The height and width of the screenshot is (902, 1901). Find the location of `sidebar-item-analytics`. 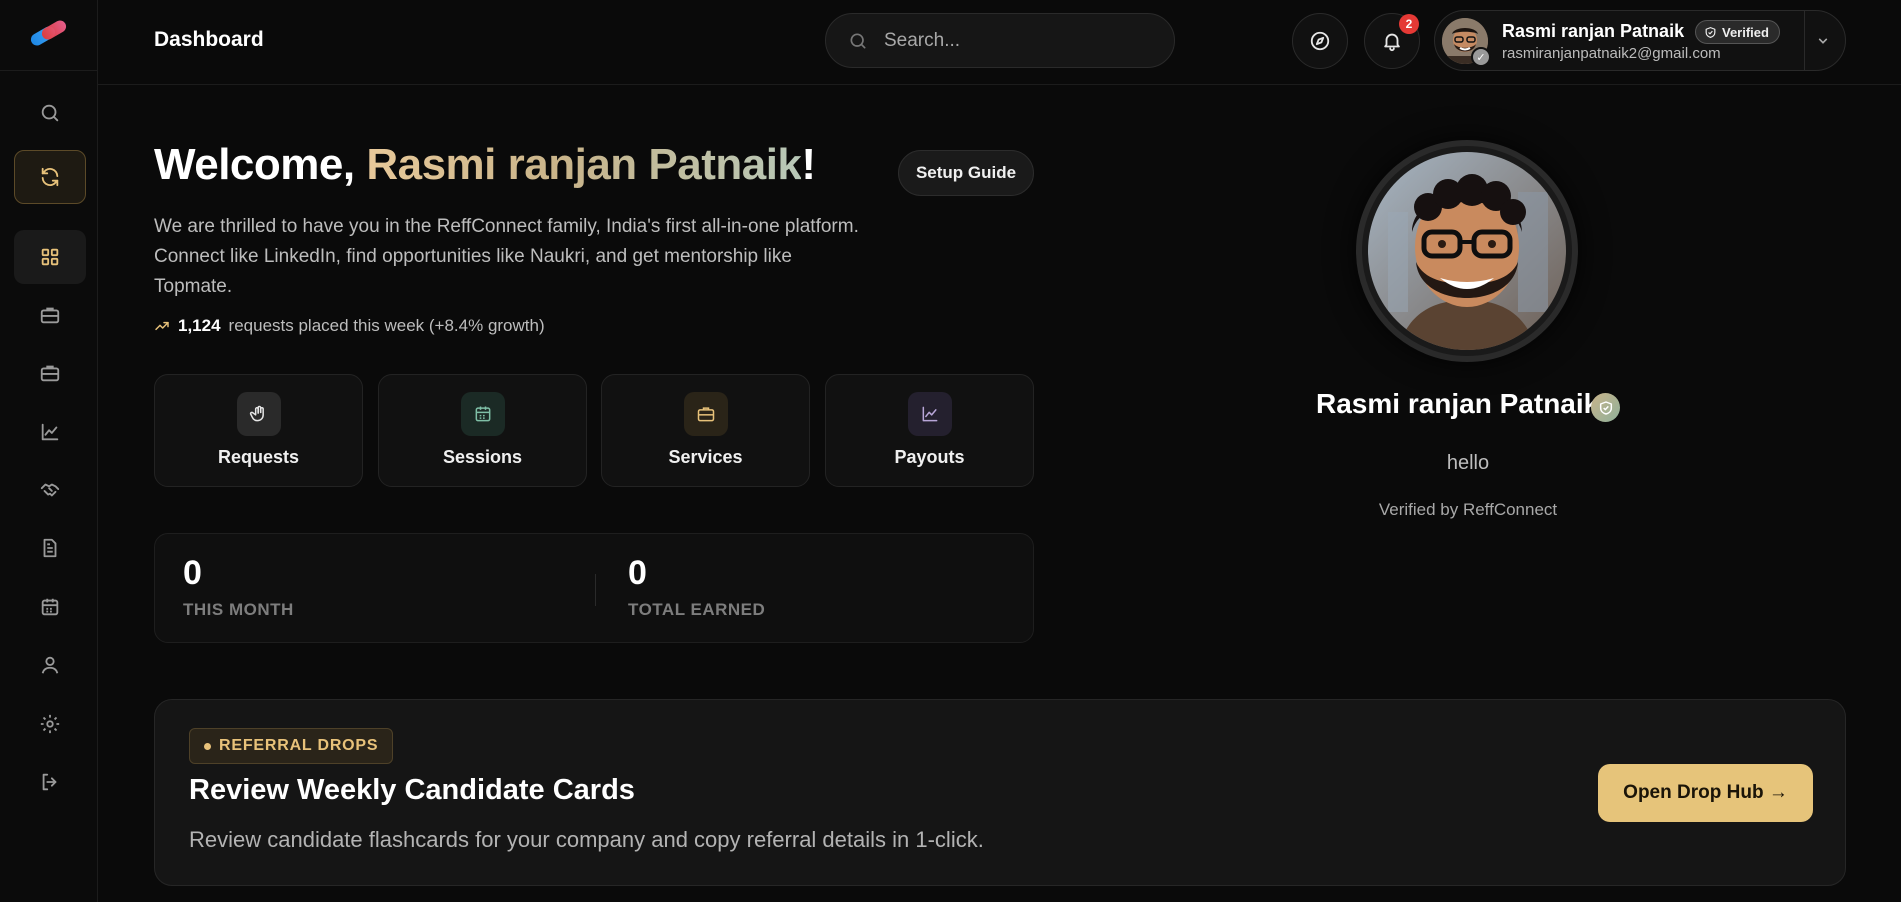

sidebar-item-analytics is located at coordinates (50, 432).